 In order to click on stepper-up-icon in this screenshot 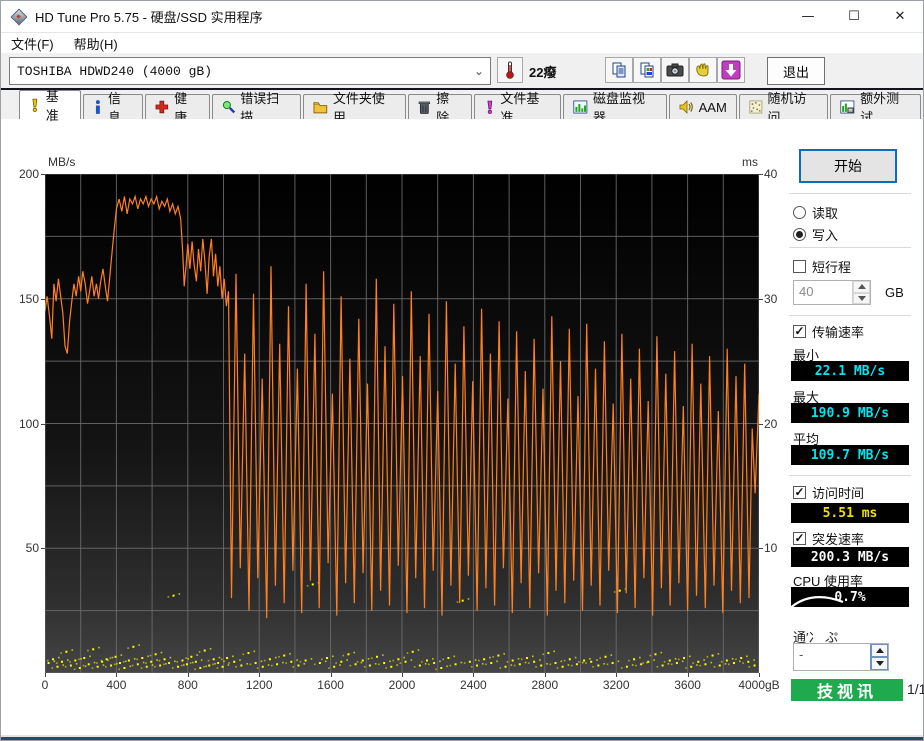, I will do `click(861, 287)`.